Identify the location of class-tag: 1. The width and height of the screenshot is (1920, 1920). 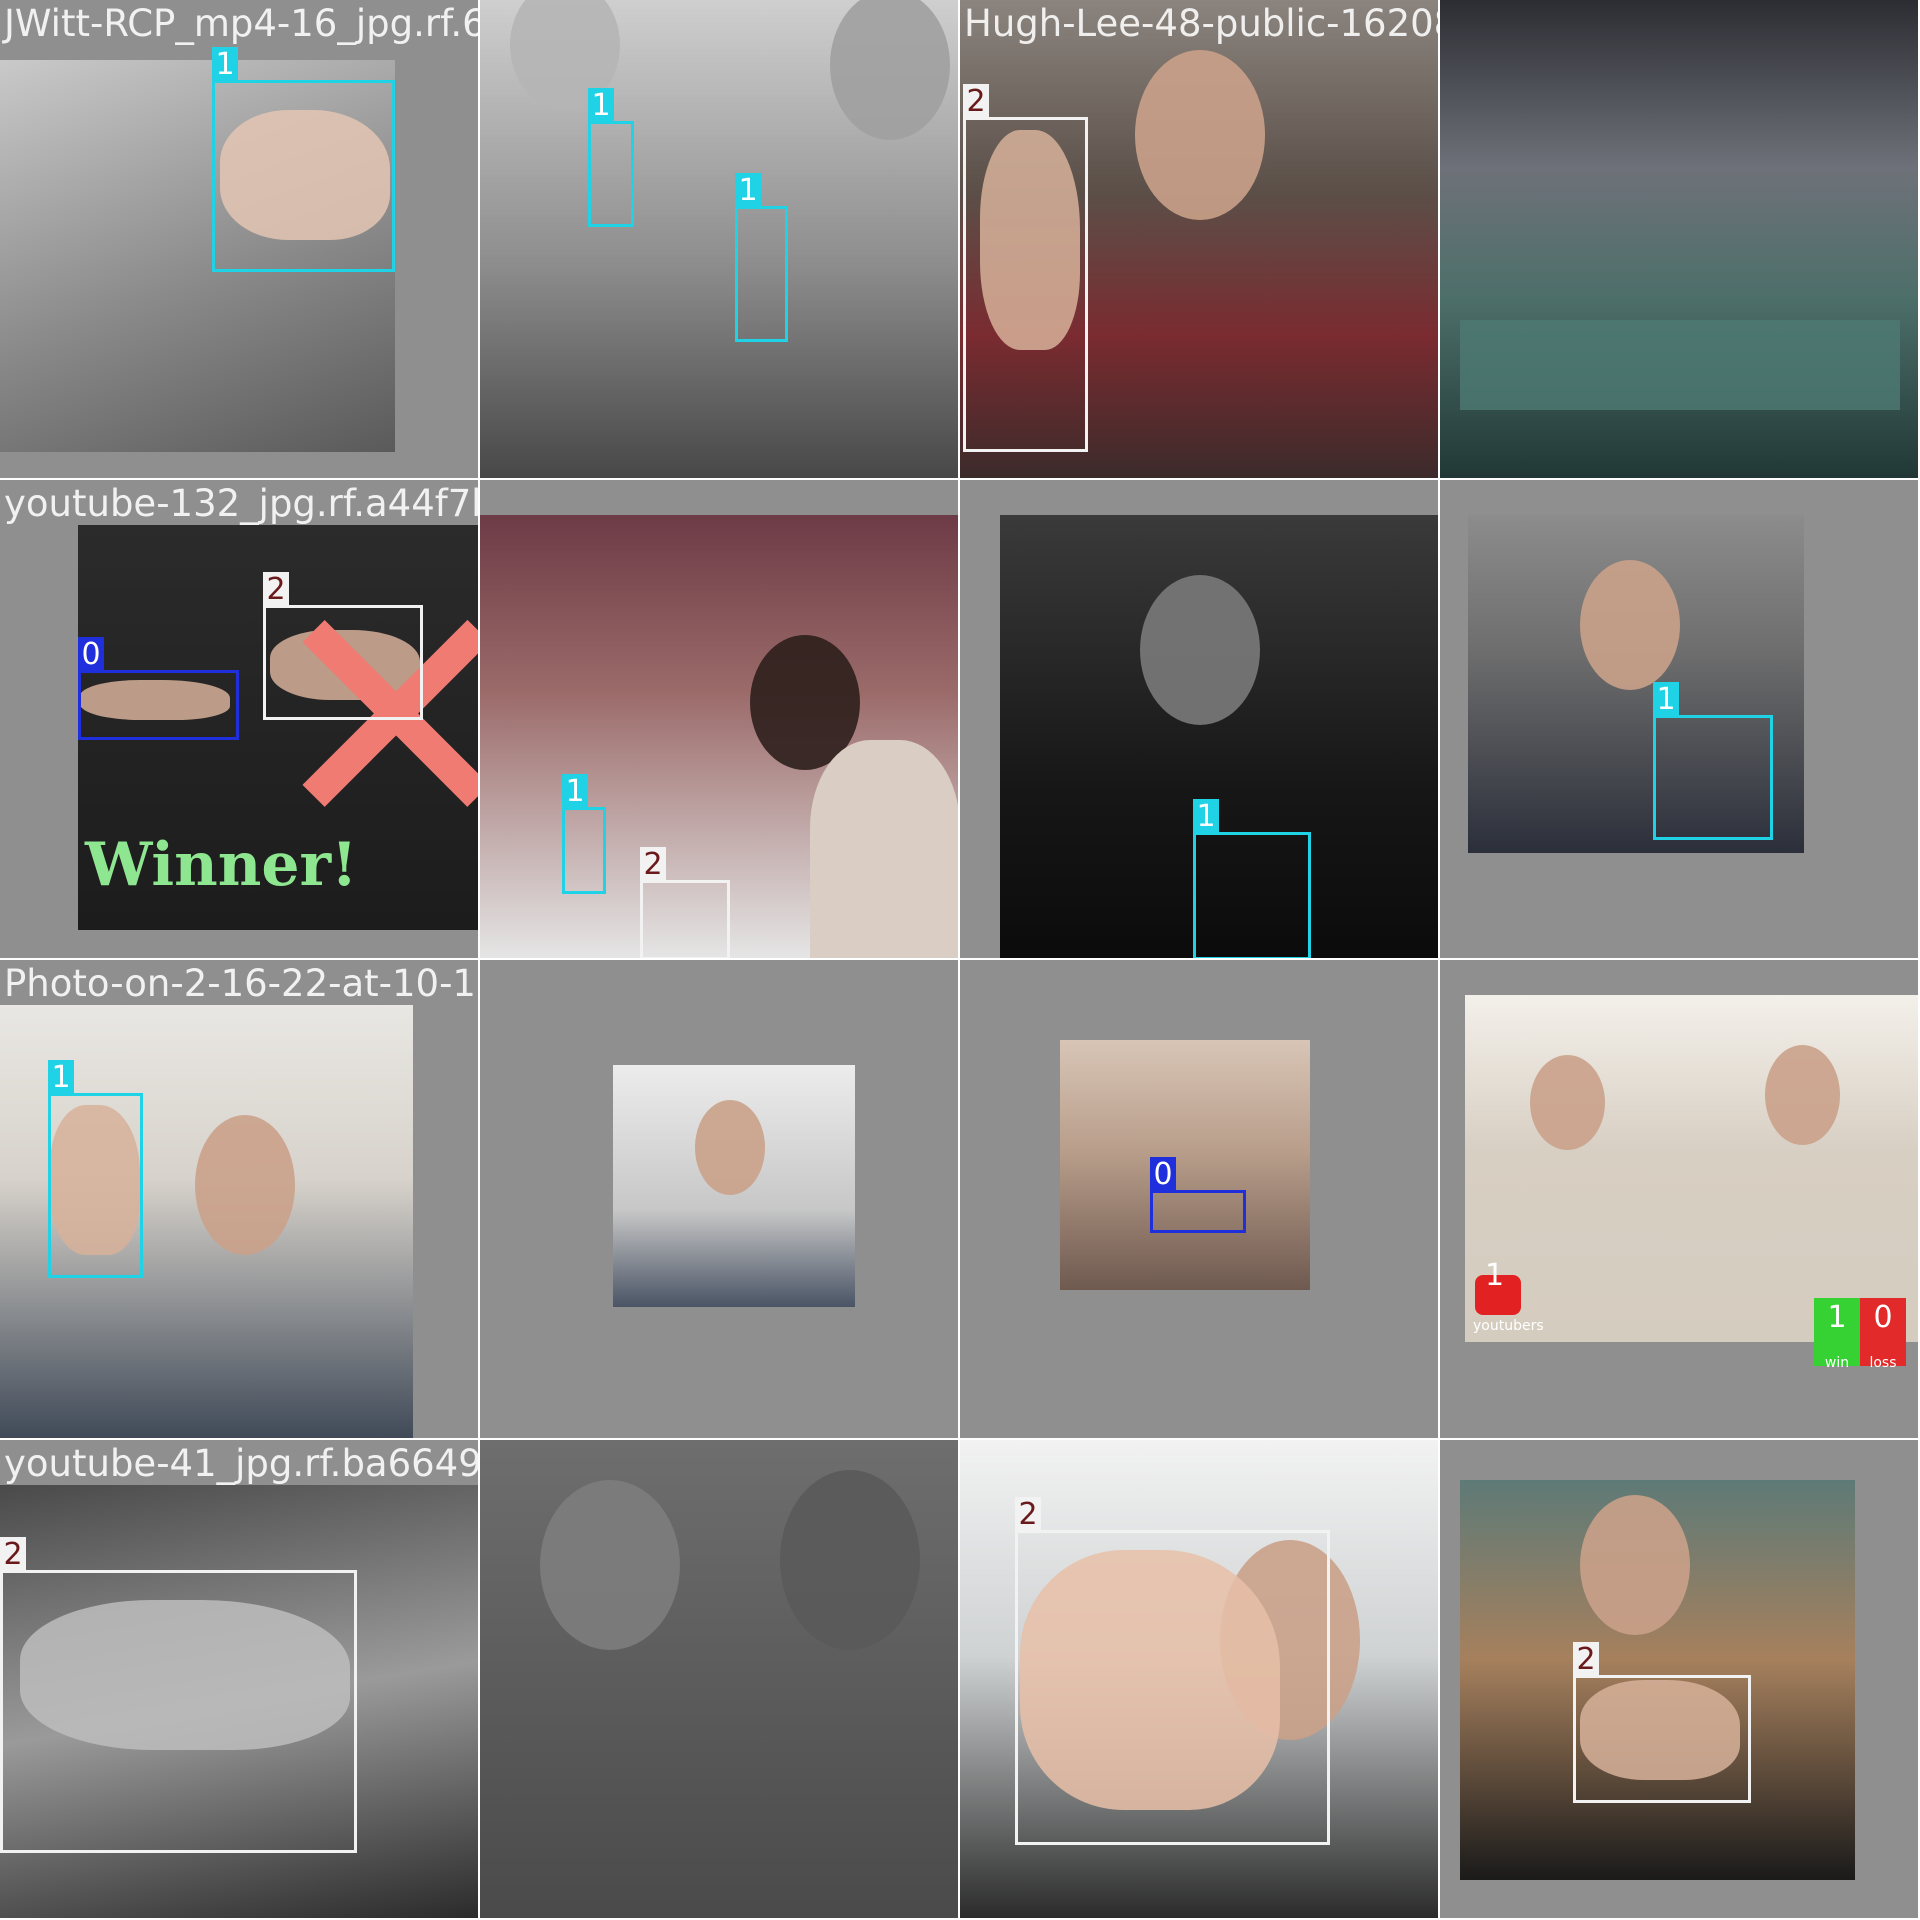
(1495, 1275).